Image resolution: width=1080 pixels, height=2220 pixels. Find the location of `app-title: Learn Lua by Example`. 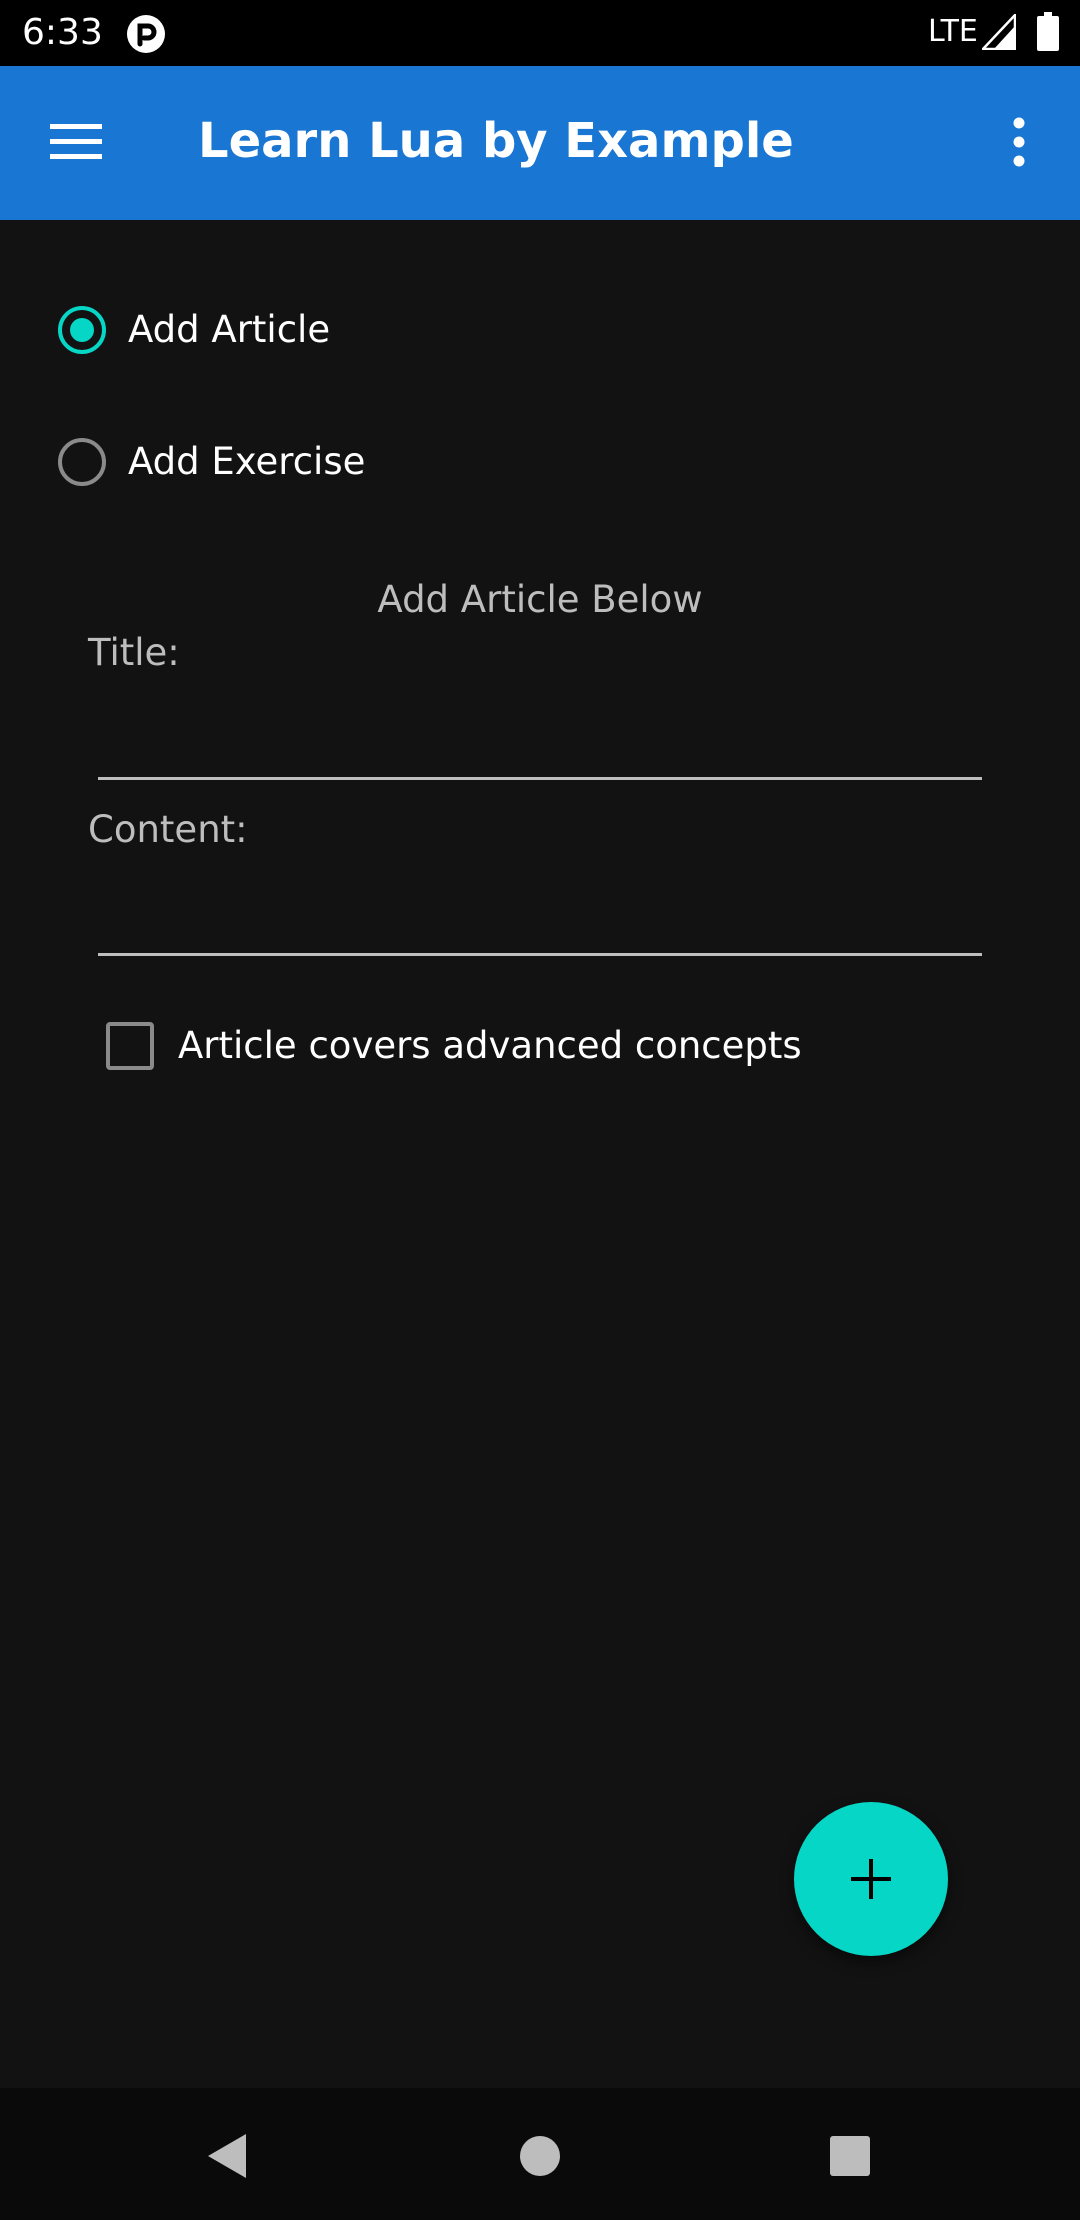

app-title: Learn Lua by Example is located at coordinates (496, 141).